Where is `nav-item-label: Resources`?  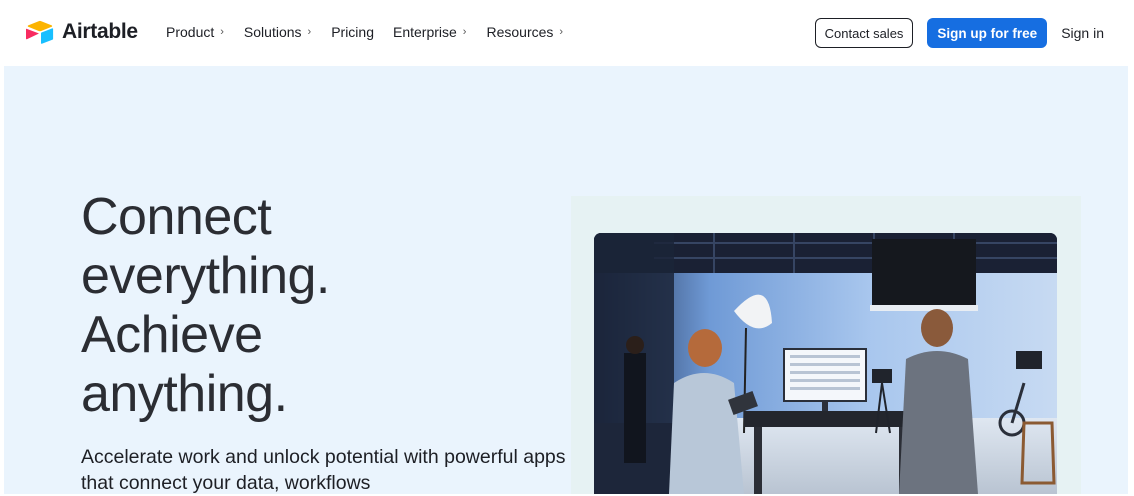 nav-item-label: Resources is located at coordinates (520, 32).